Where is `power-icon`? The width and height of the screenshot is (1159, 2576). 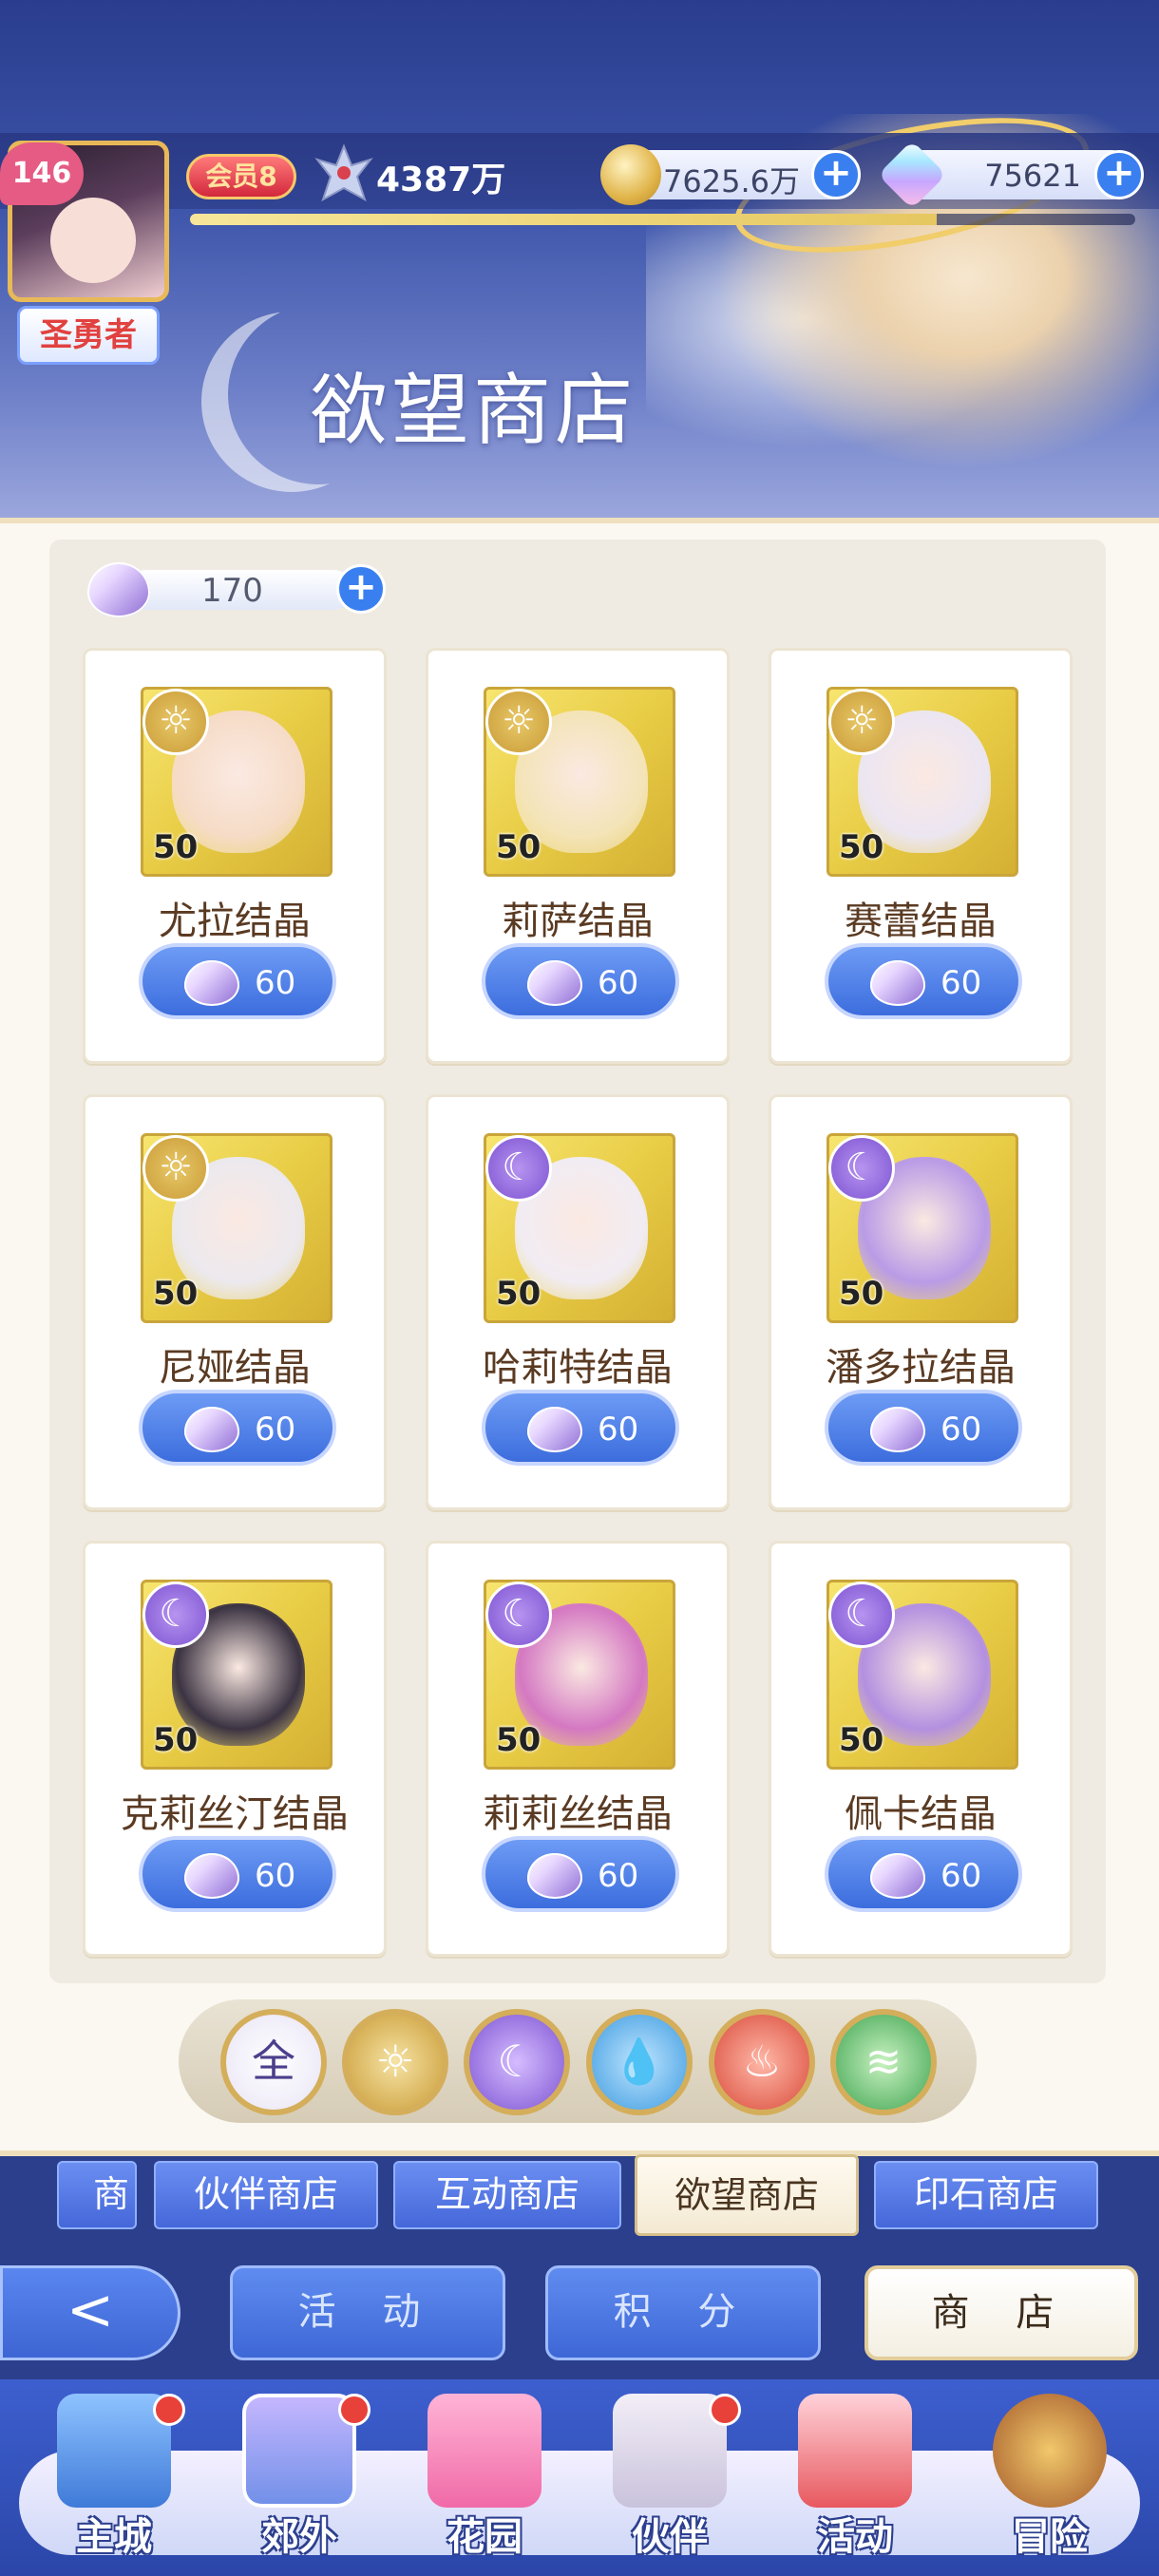 power-icon is located at coordinates (343, 172).